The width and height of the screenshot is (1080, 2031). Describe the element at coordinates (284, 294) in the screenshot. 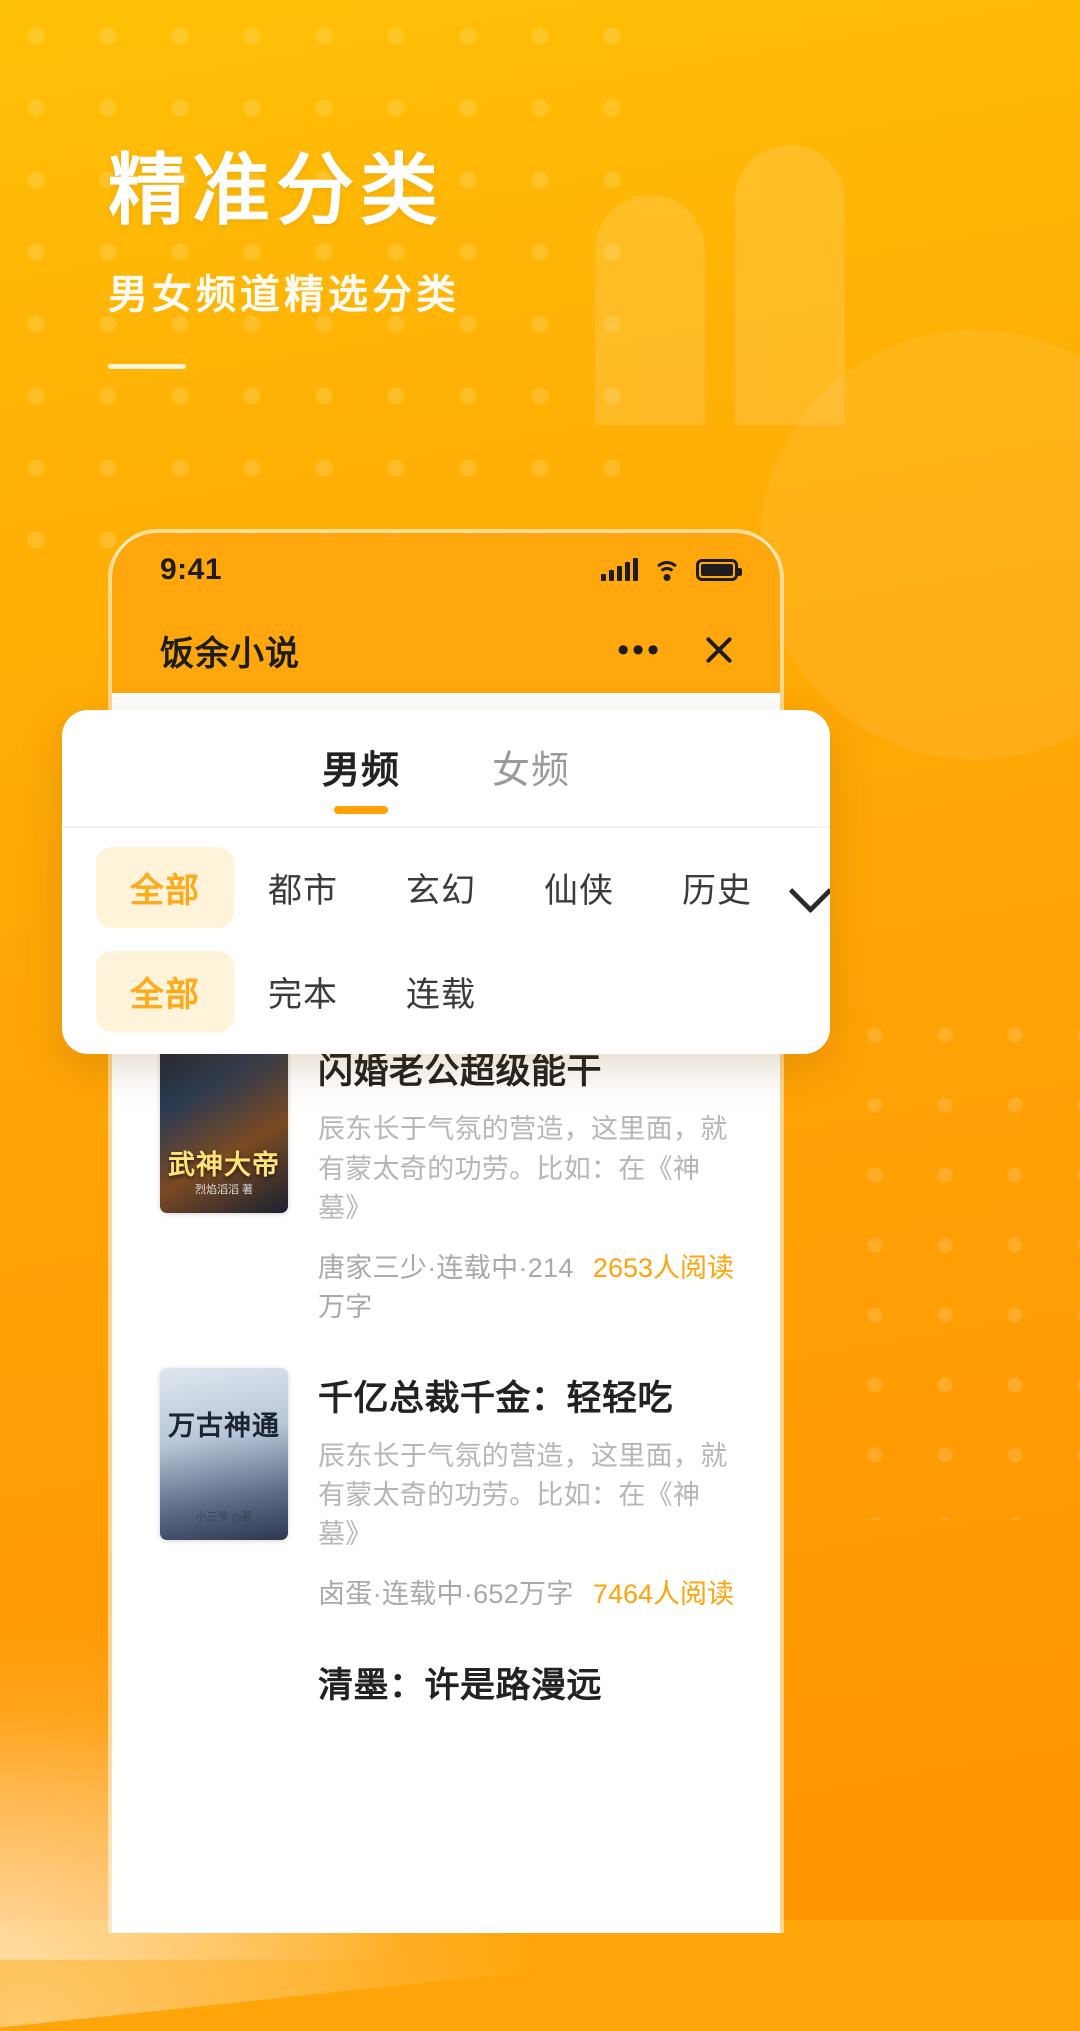

I see `page-subtitle: 男女频道精选分类` at that location.